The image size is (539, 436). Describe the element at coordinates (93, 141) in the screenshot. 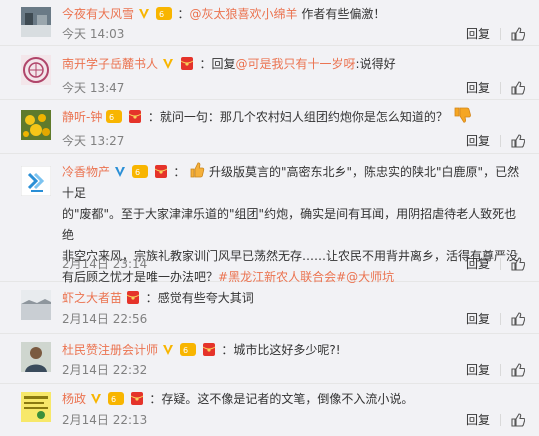

I see `comment-time: 今天 13:27` at that location.